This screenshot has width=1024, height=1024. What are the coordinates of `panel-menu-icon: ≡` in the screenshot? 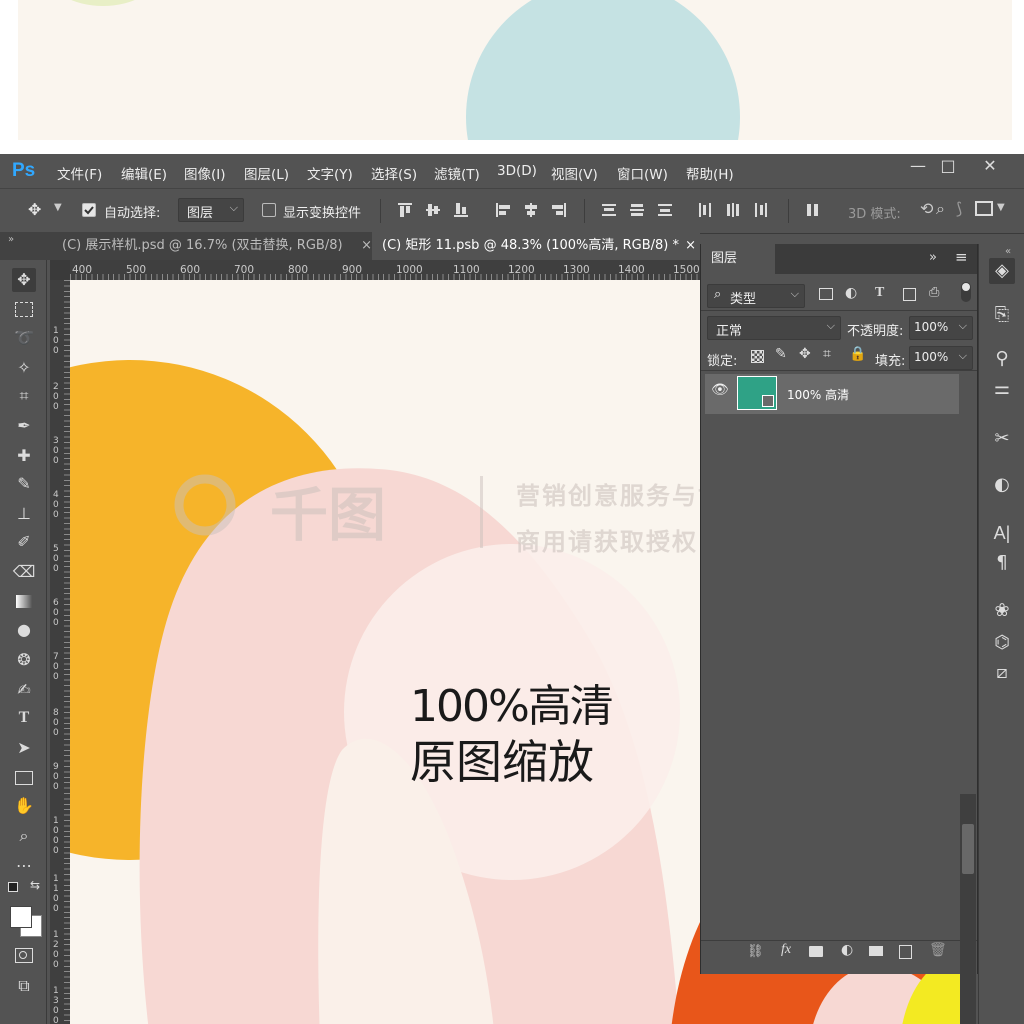 It's located at (961, 257).